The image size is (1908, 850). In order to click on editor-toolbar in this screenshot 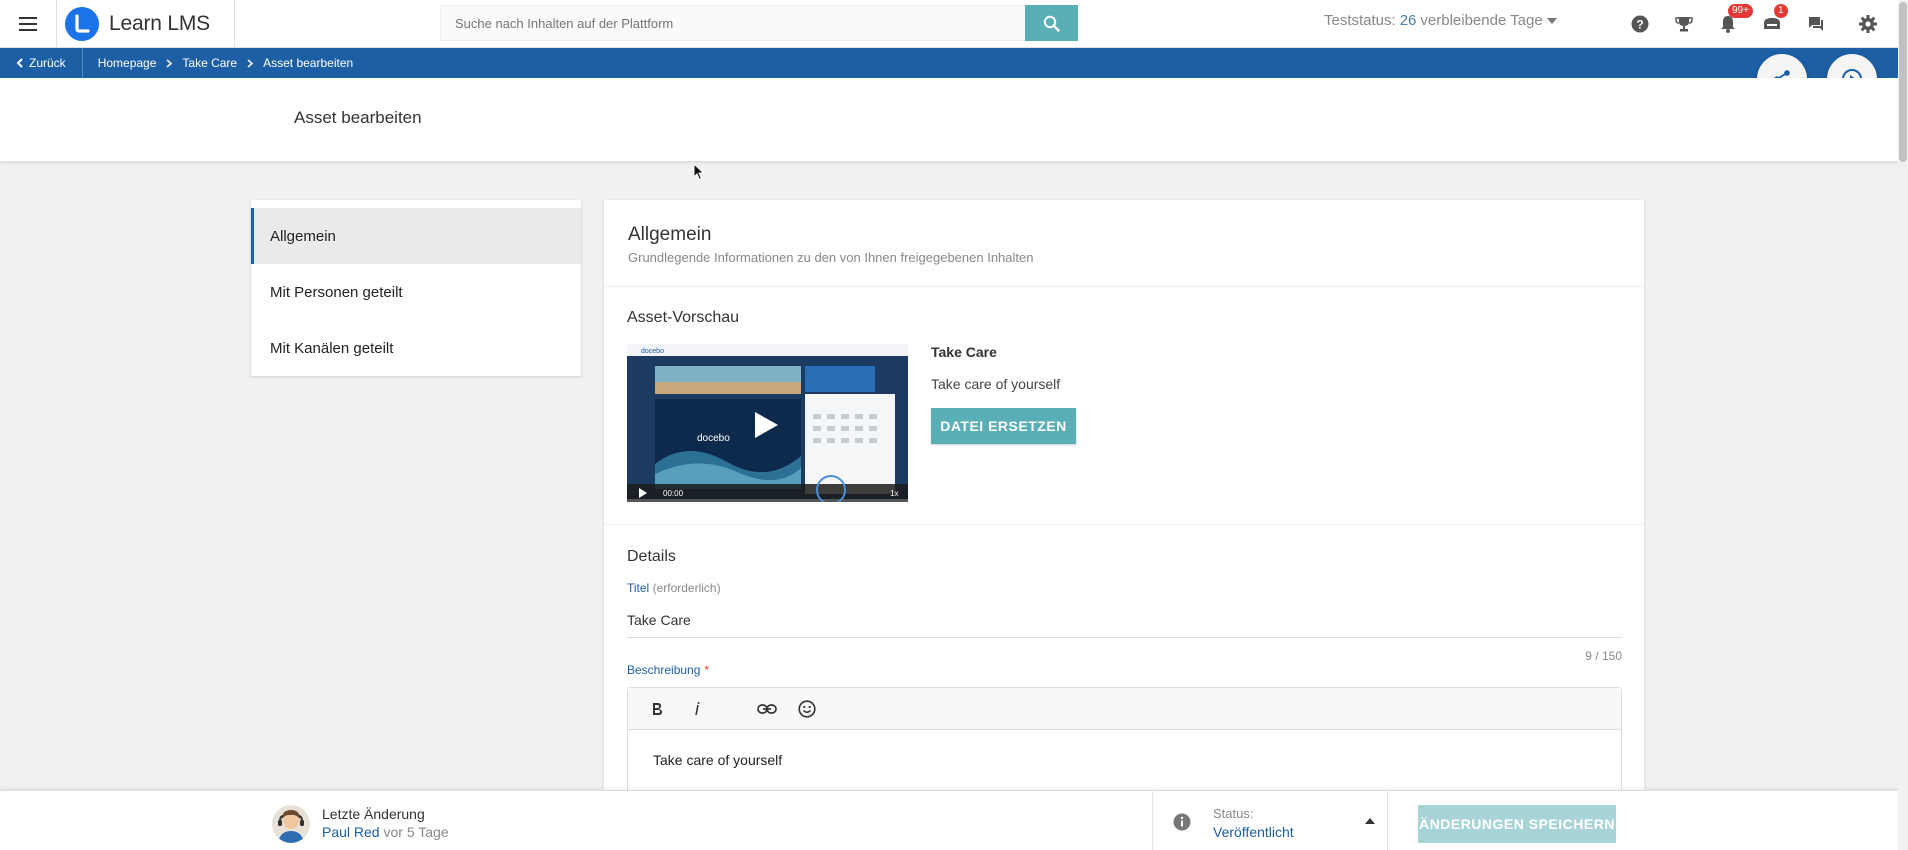, I will do `click(1124, 709)`.